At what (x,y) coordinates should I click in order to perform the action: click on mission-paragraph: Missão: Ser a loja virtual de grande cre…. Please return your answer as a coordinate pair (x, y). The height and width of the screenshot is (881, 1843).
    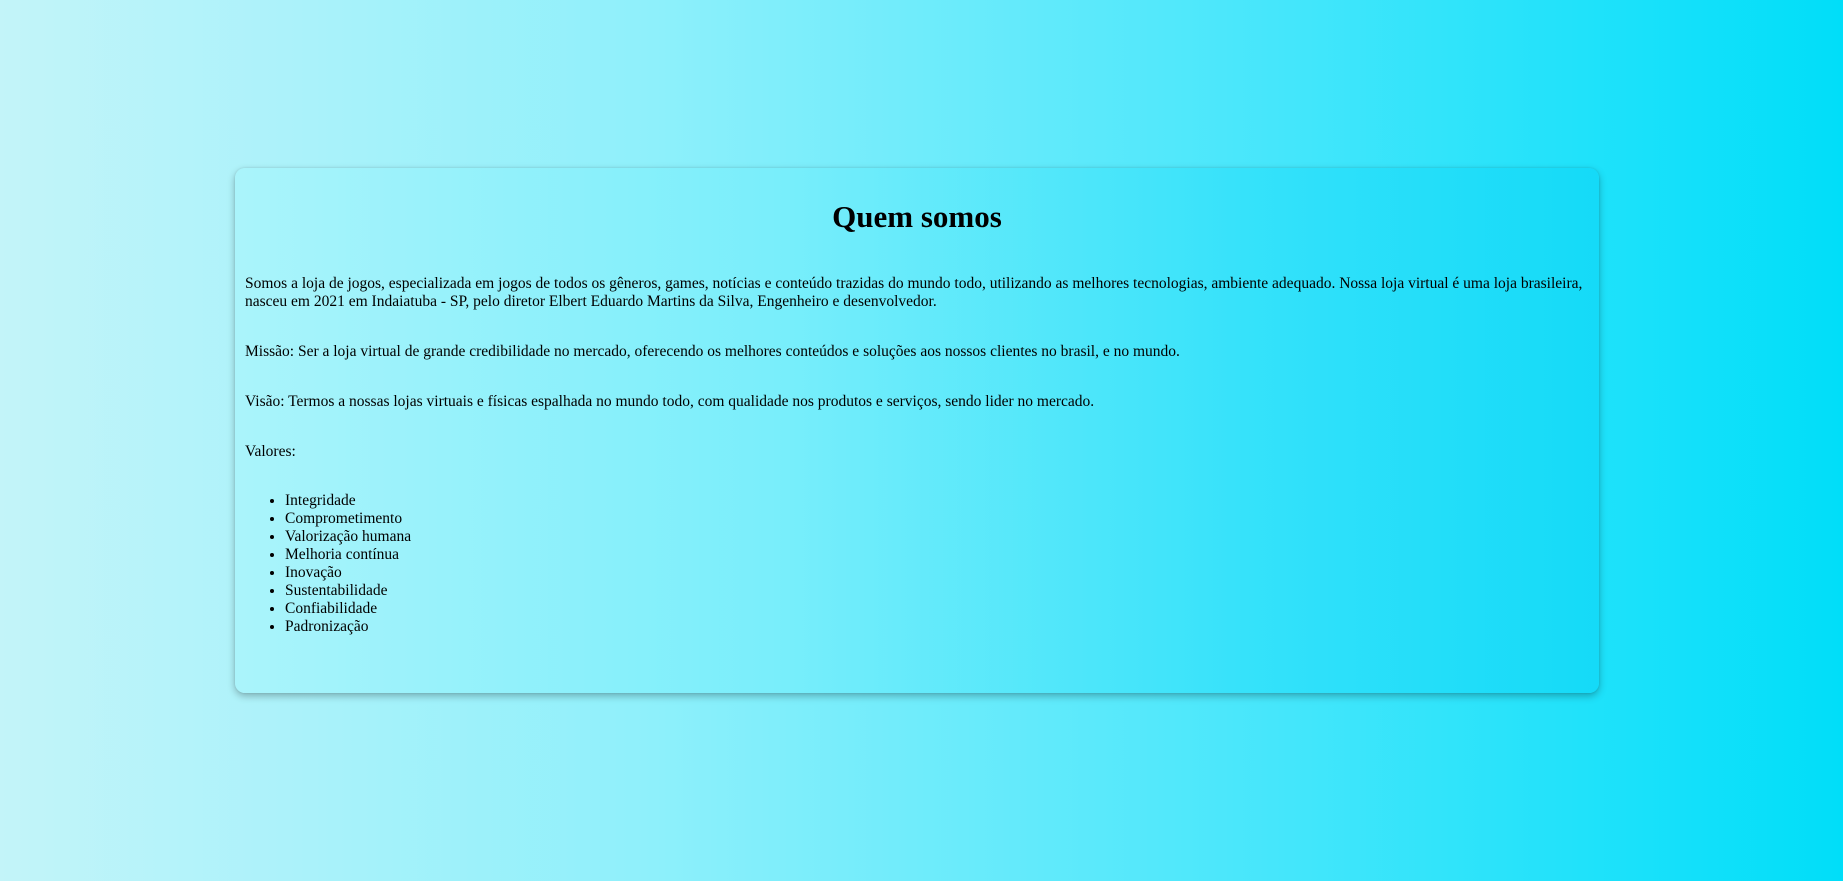
    Looking at the image, I should click on (712, 352).